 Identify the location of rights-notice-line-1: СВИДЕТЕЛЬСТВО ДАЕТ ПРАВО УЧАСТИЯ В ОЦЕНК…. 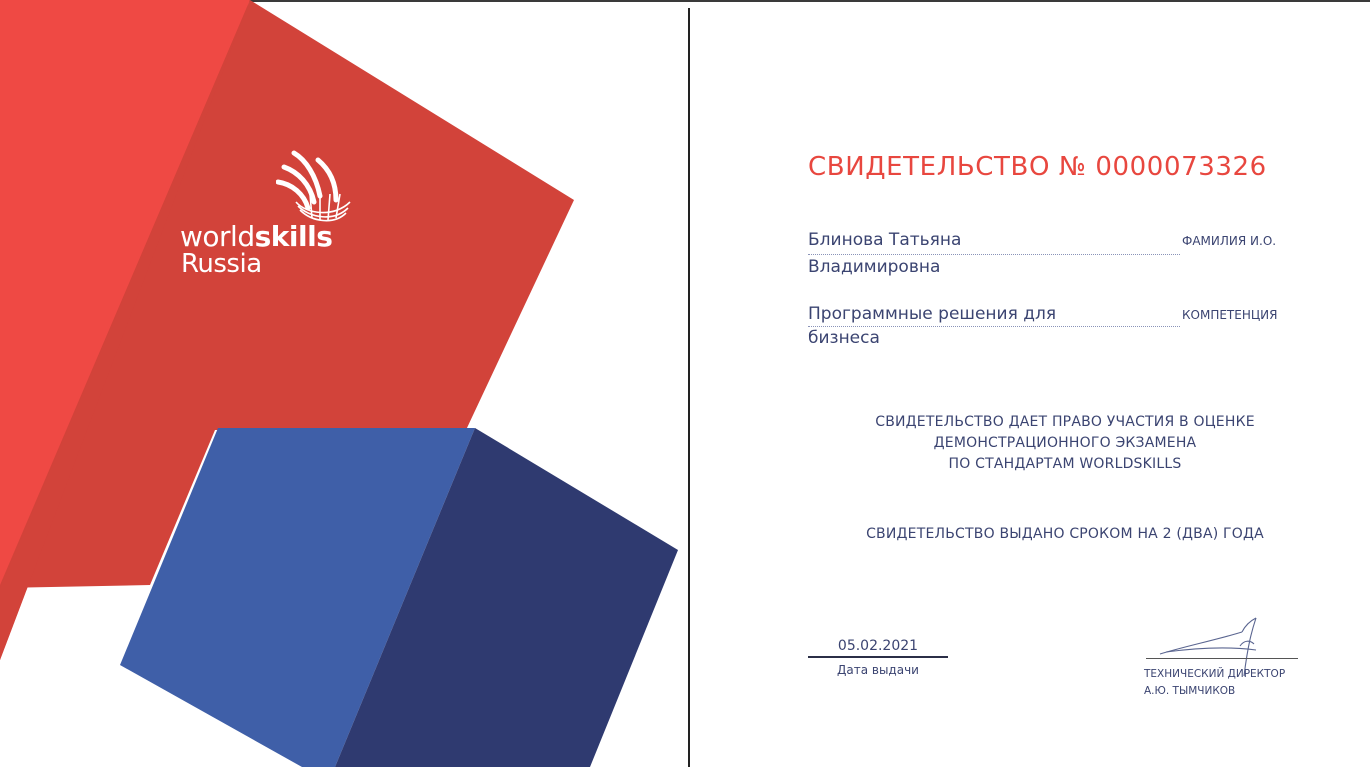
(1065, 422).